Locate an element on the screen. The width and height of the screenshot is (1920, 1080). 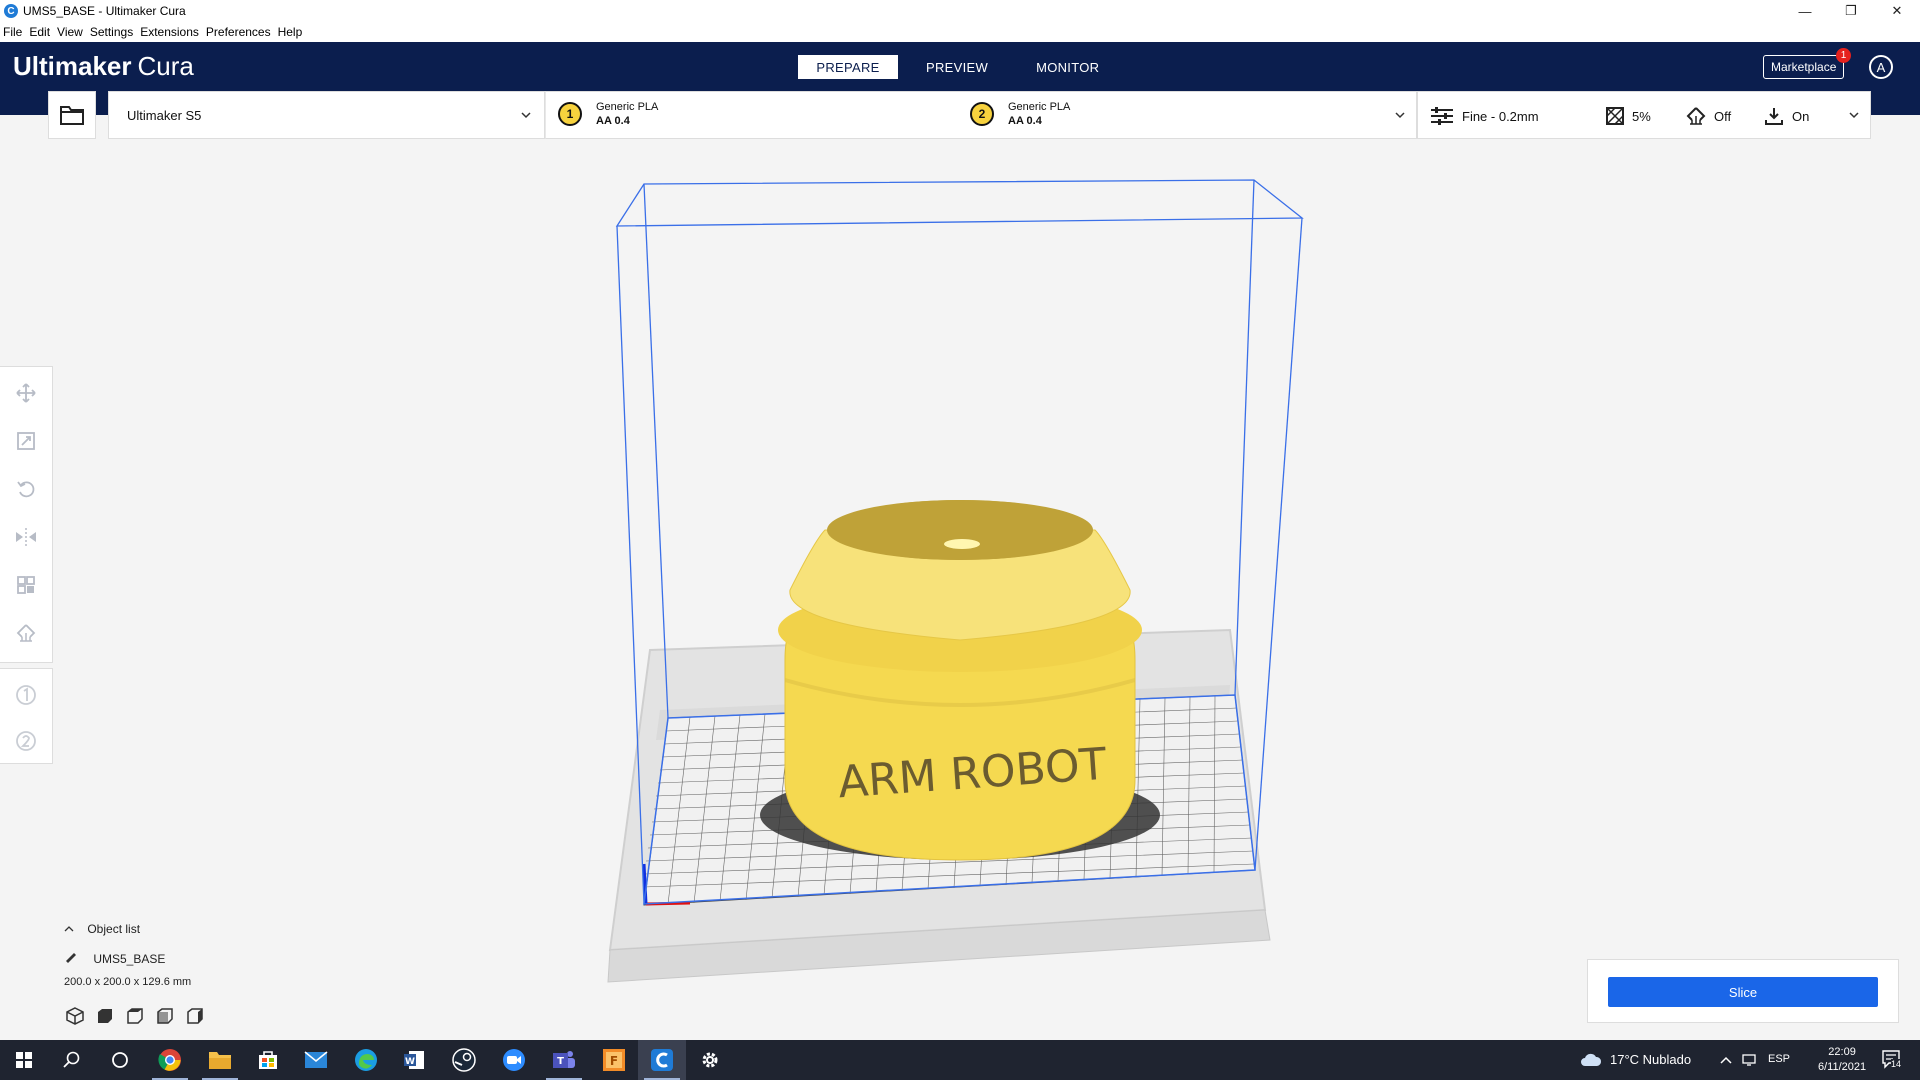
mirror-icon is located at coordinates (26, 537).